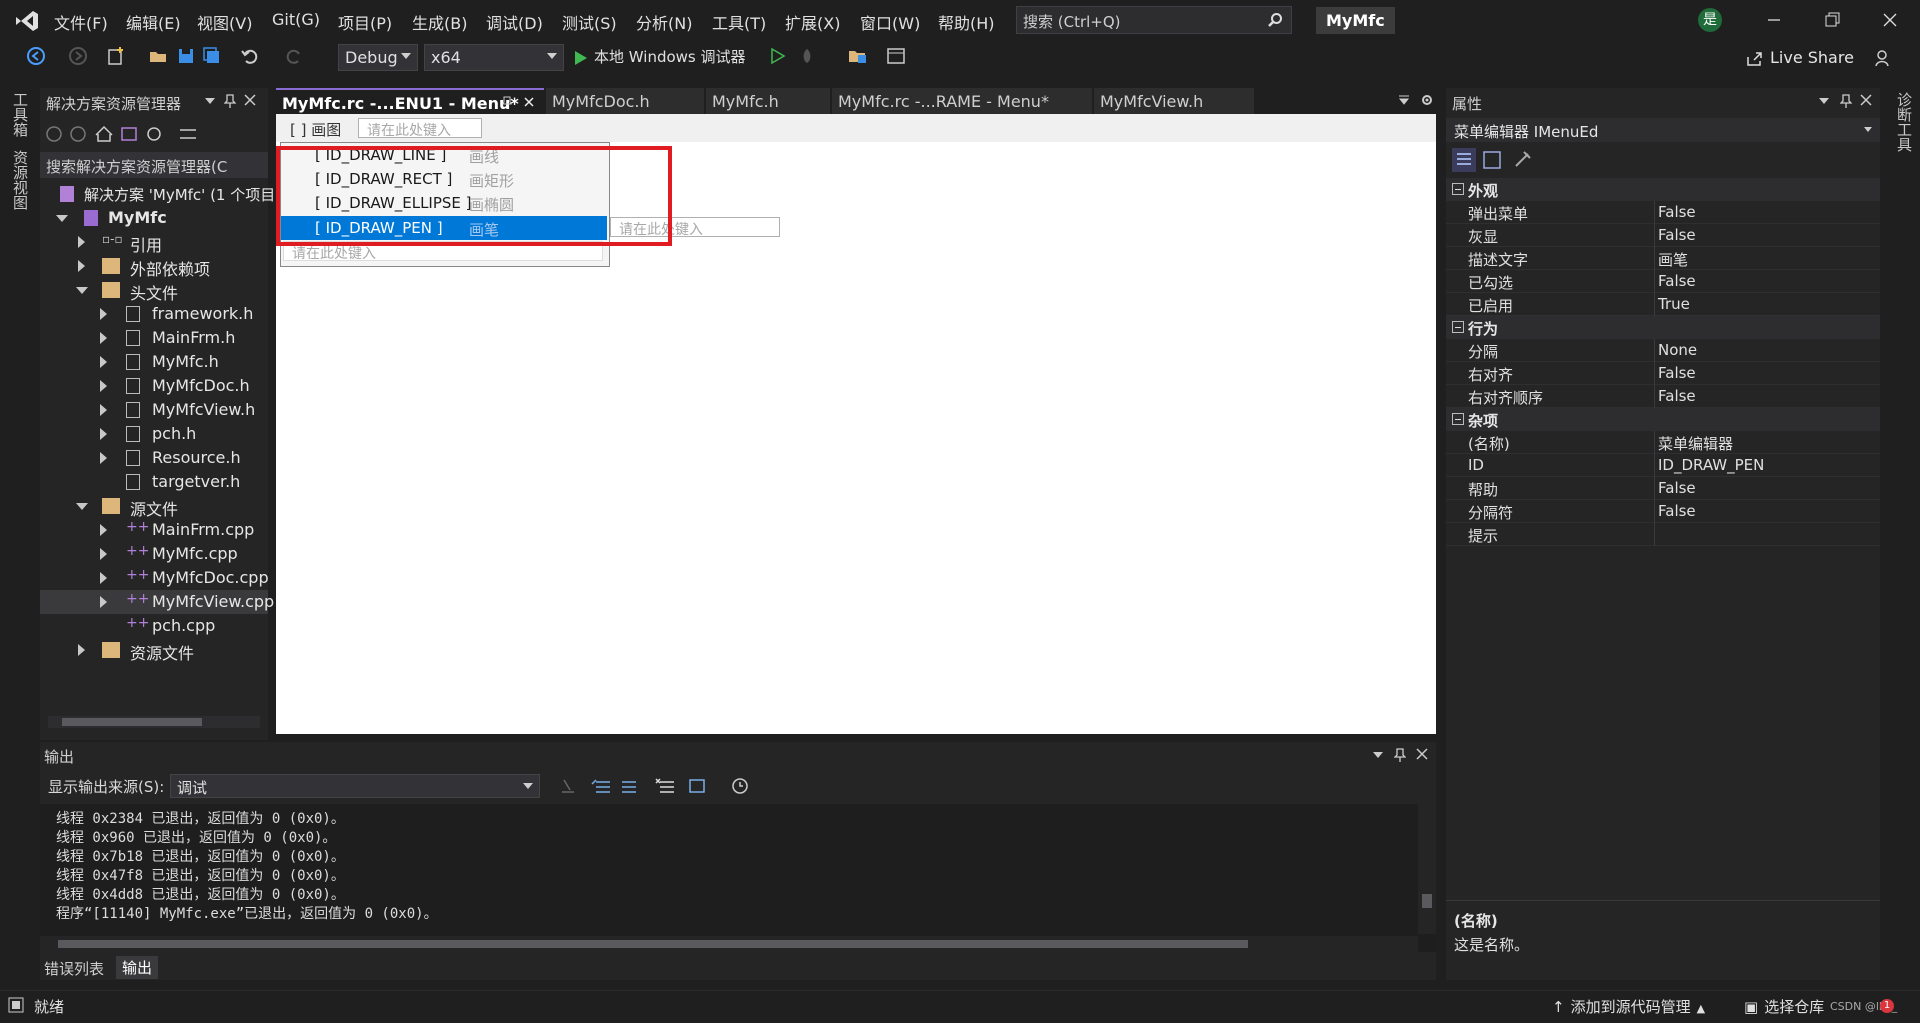 The width and height of the screenshot is (1920, 1023). What do you see at coordinates (20, 180) in the screenshot?
I see `resource-view-tab: 资源视图` at bounding box center [20, 180].